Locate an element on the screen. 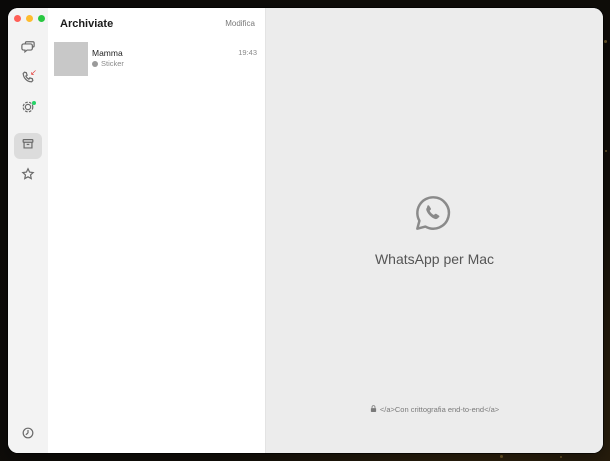 The width and height of the screenshot is (610, 461). avatar is located at coordinates (71, 59).